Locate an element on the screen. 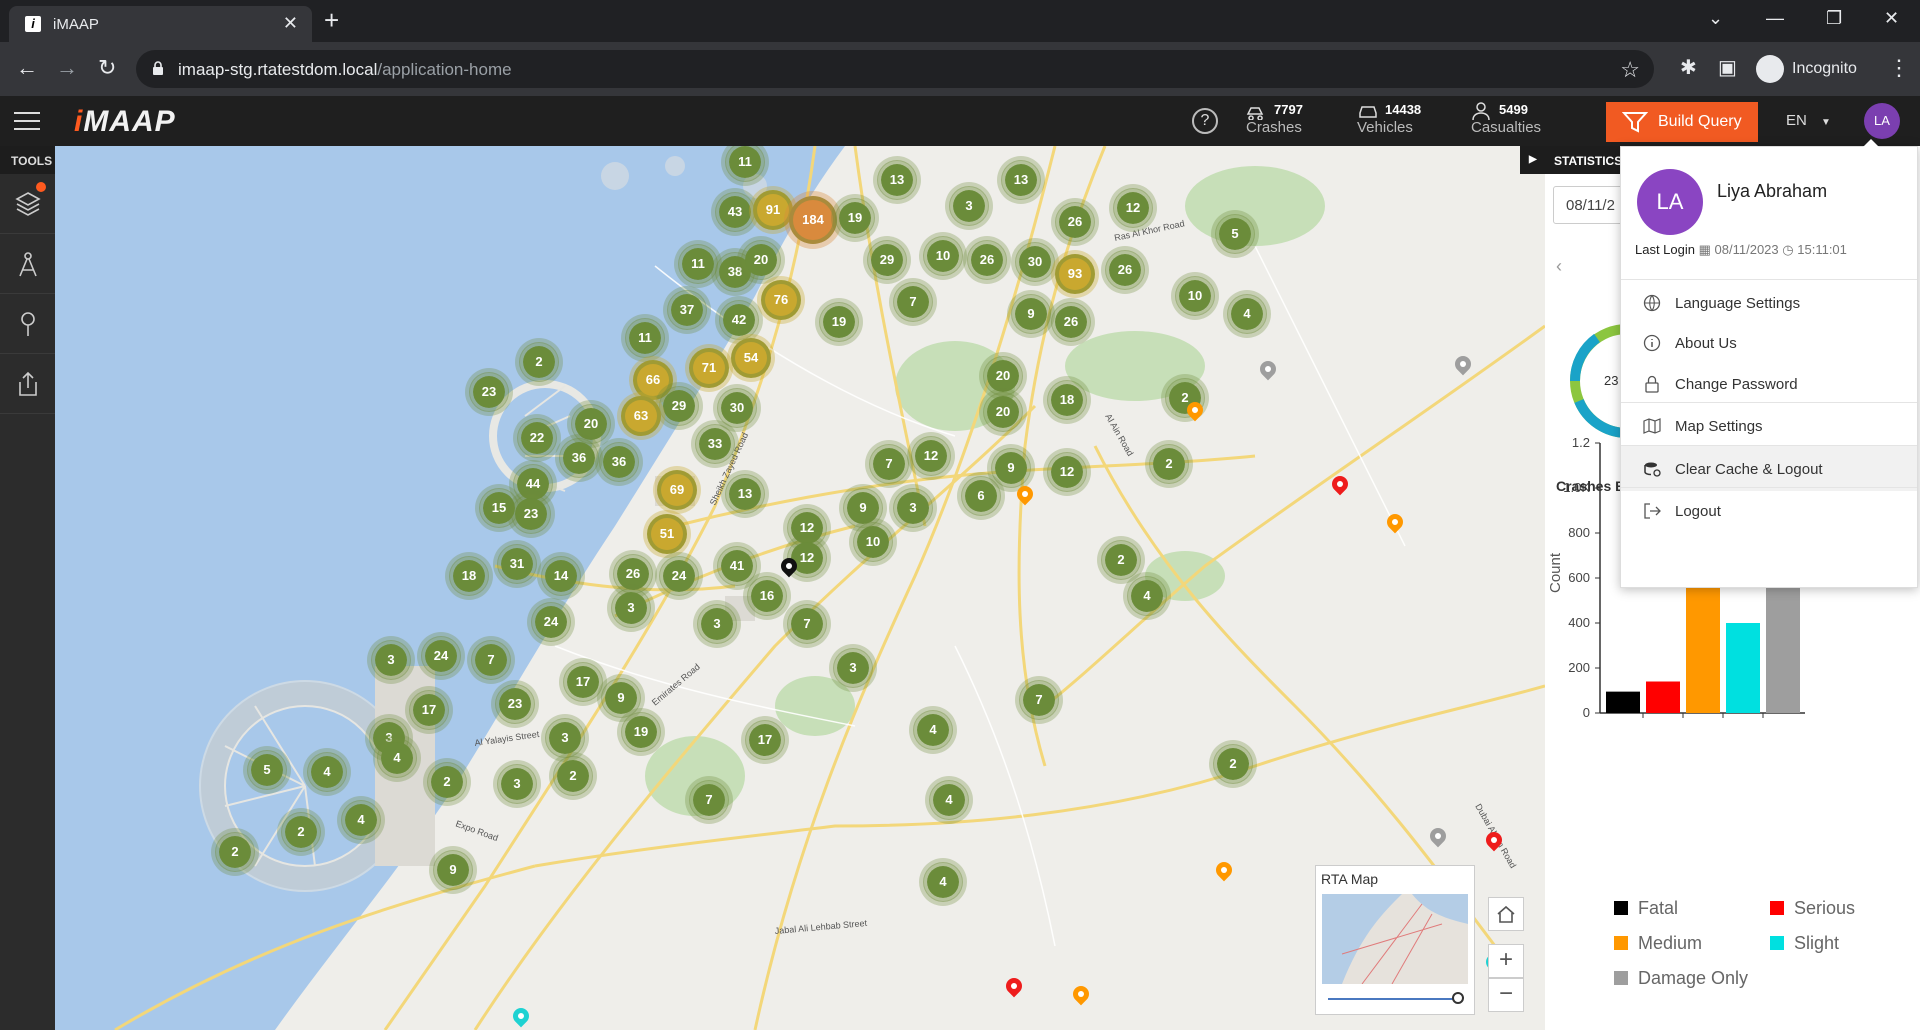 The image size is (1920, 1030). crash-cluster: 71 is located at coordinates (709, 368).